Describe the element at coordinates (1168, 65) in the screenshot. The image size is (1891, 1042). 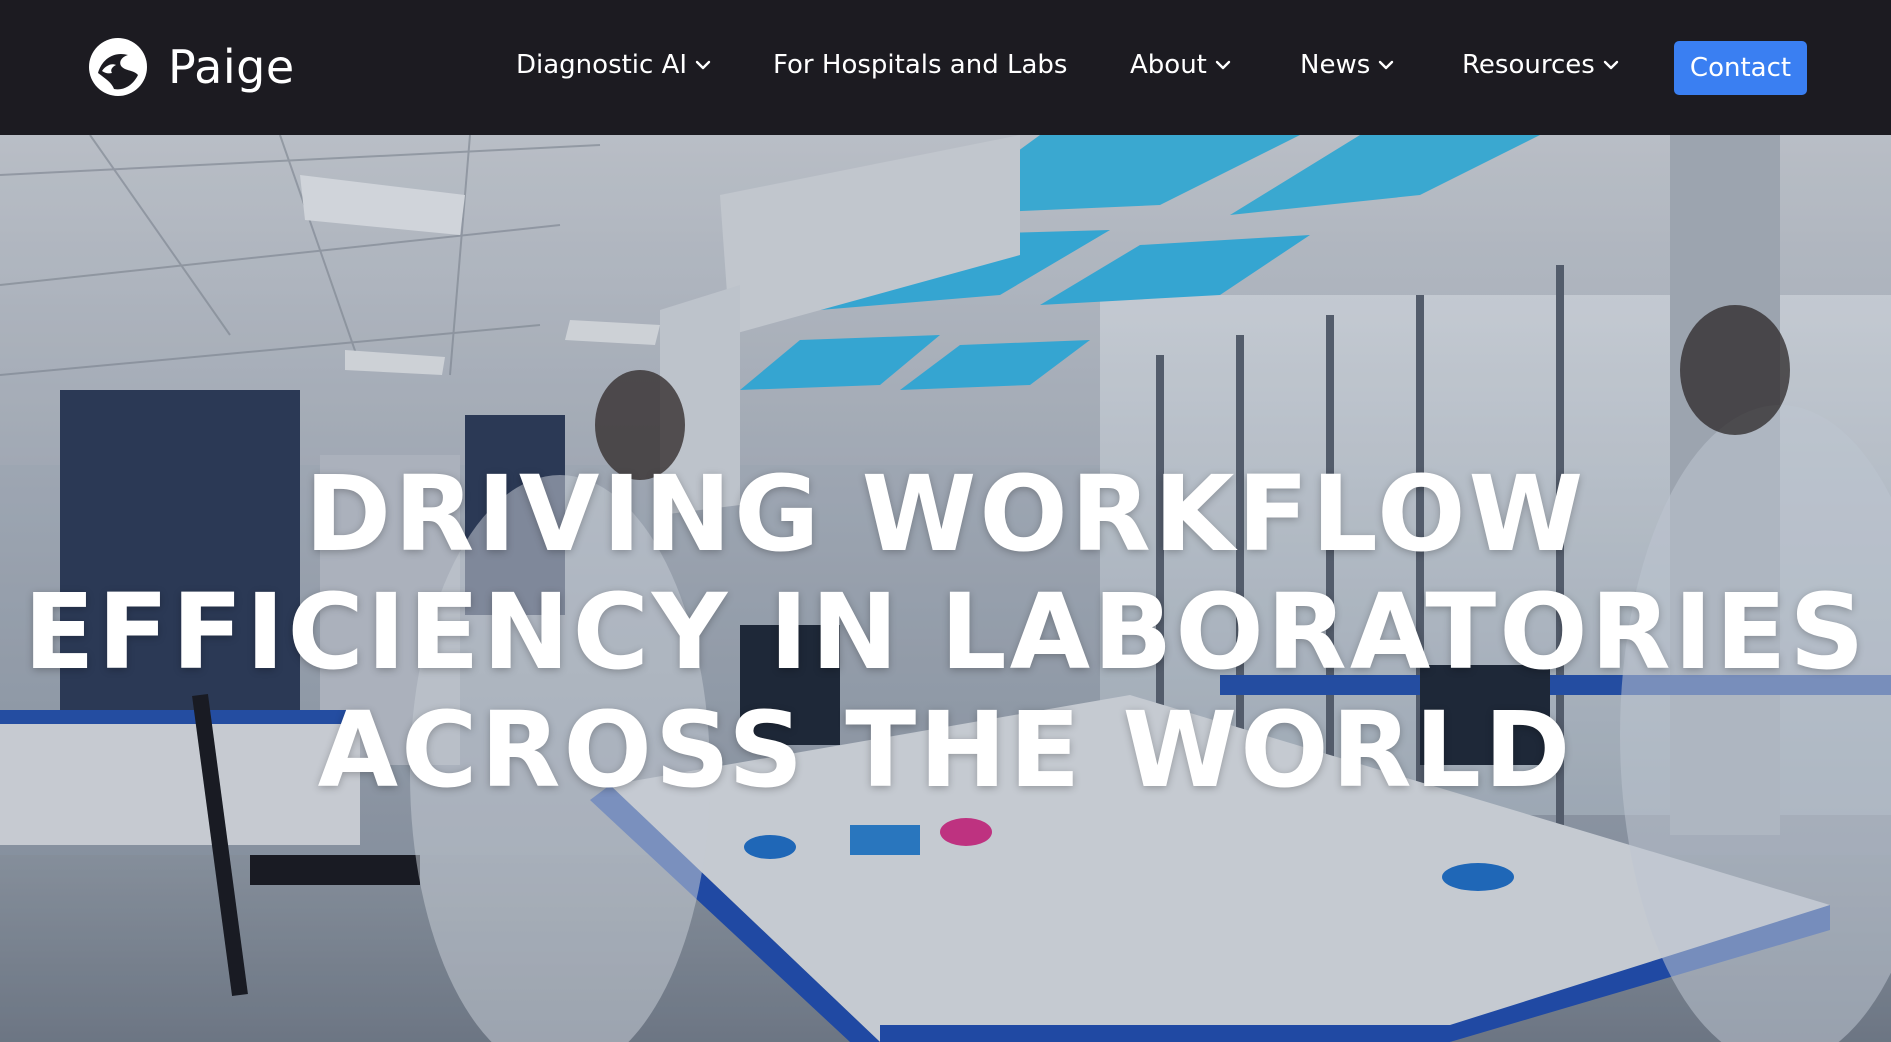
I see `nav-item-label: About` at that location.